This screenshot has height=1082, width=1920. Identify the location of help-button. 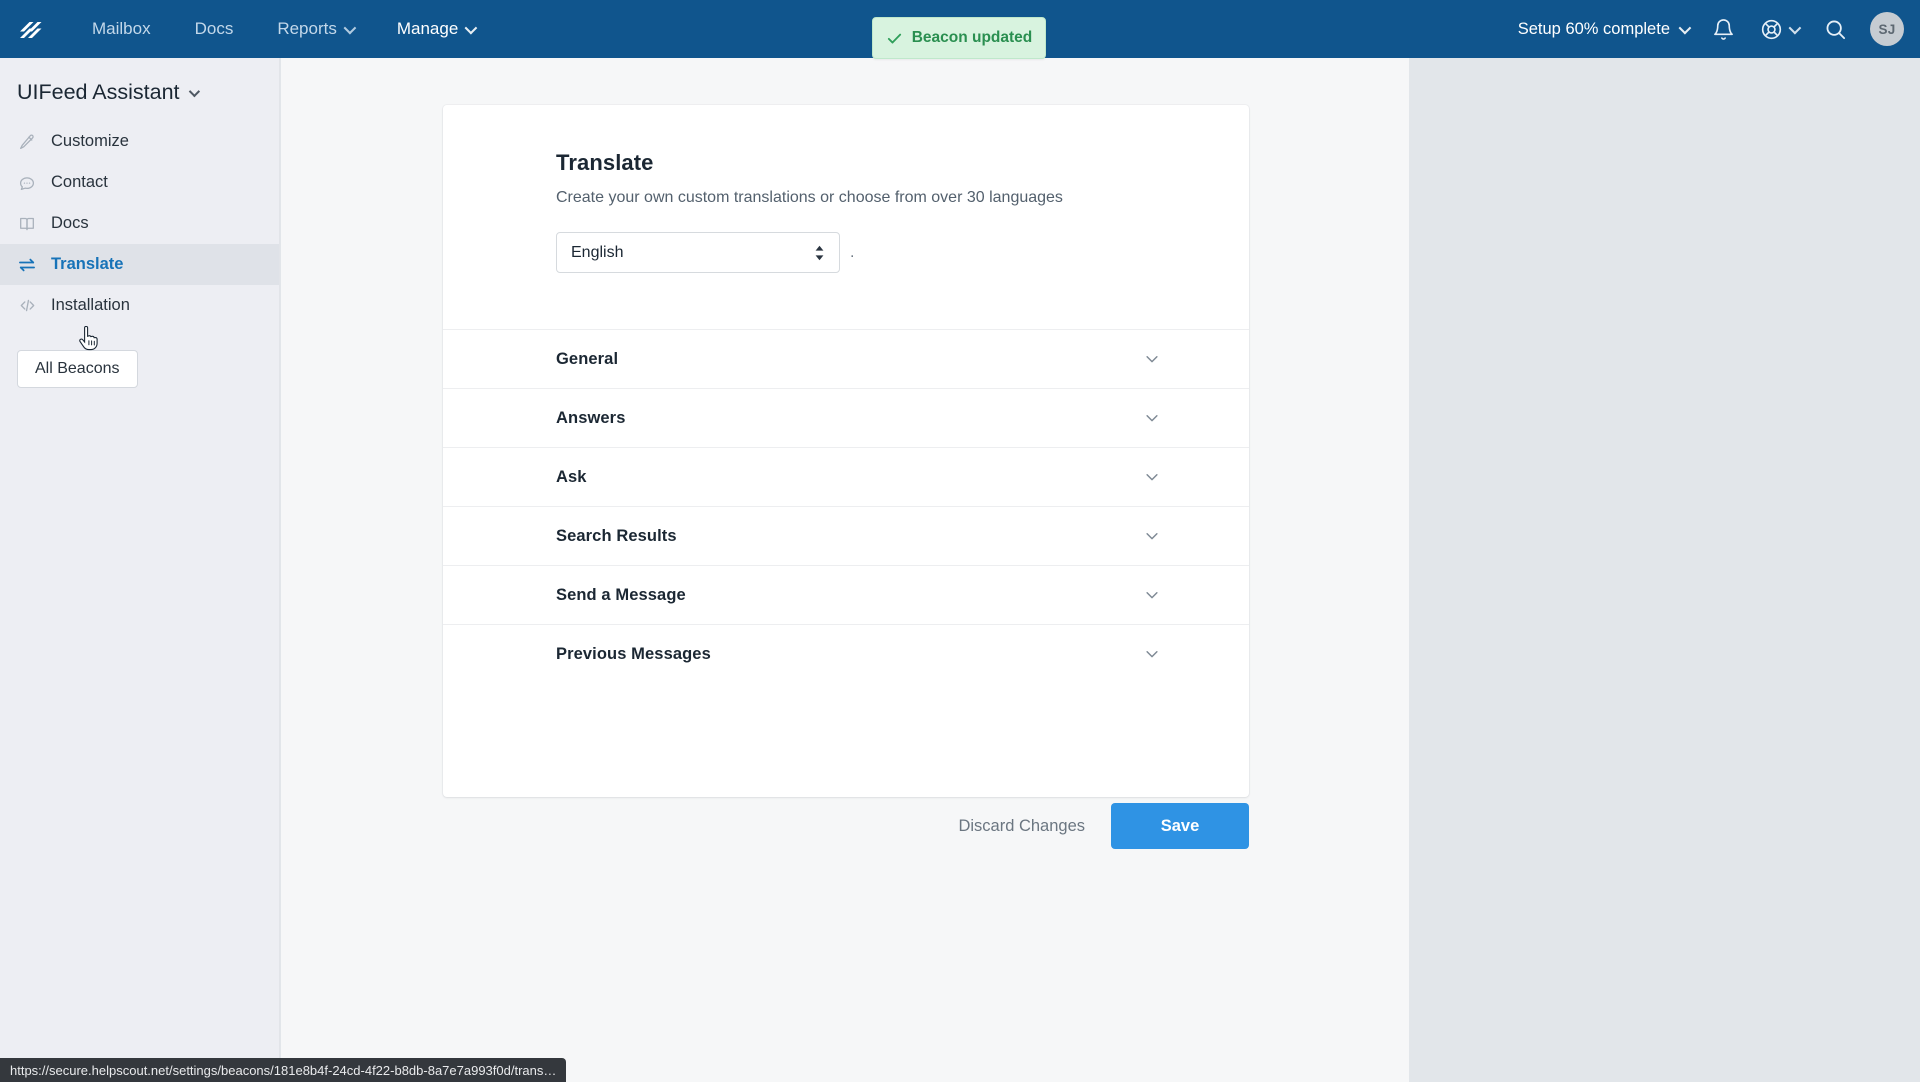
(1779, 29).